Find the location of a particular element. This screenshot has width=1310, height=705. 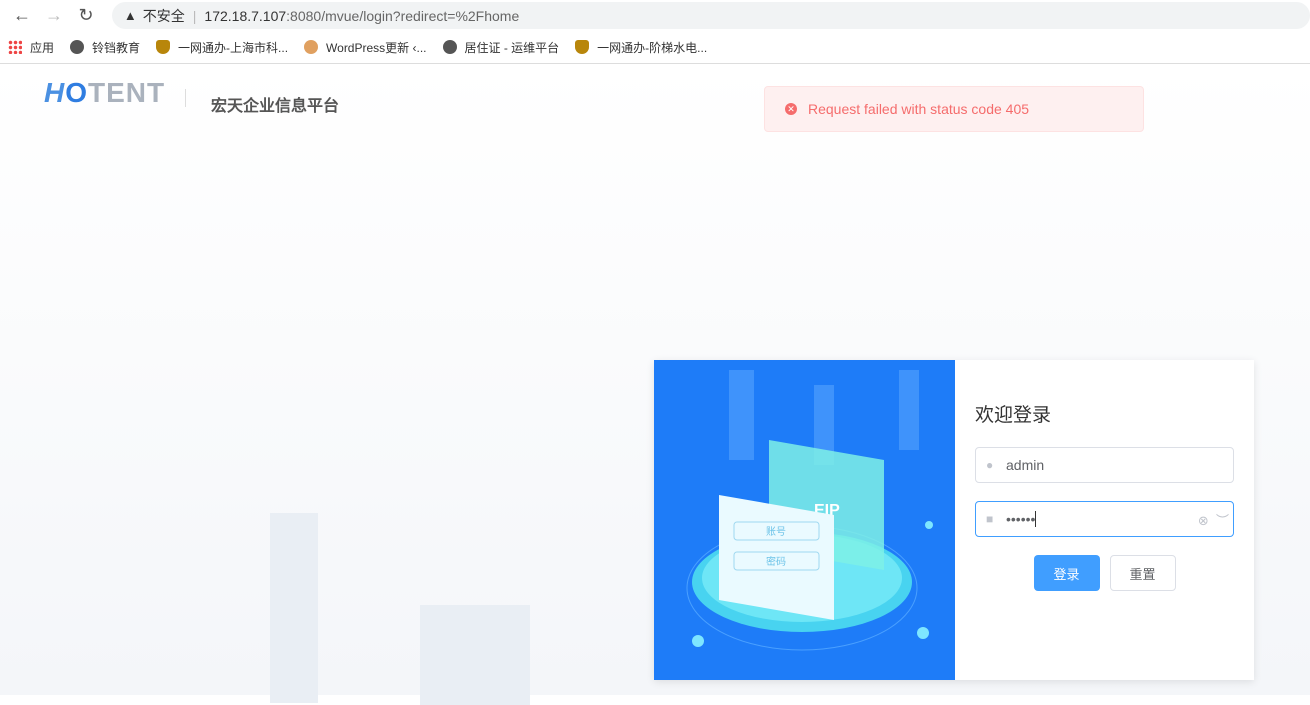

bookmark-label: 应用 is located at coordinates (42, 47).